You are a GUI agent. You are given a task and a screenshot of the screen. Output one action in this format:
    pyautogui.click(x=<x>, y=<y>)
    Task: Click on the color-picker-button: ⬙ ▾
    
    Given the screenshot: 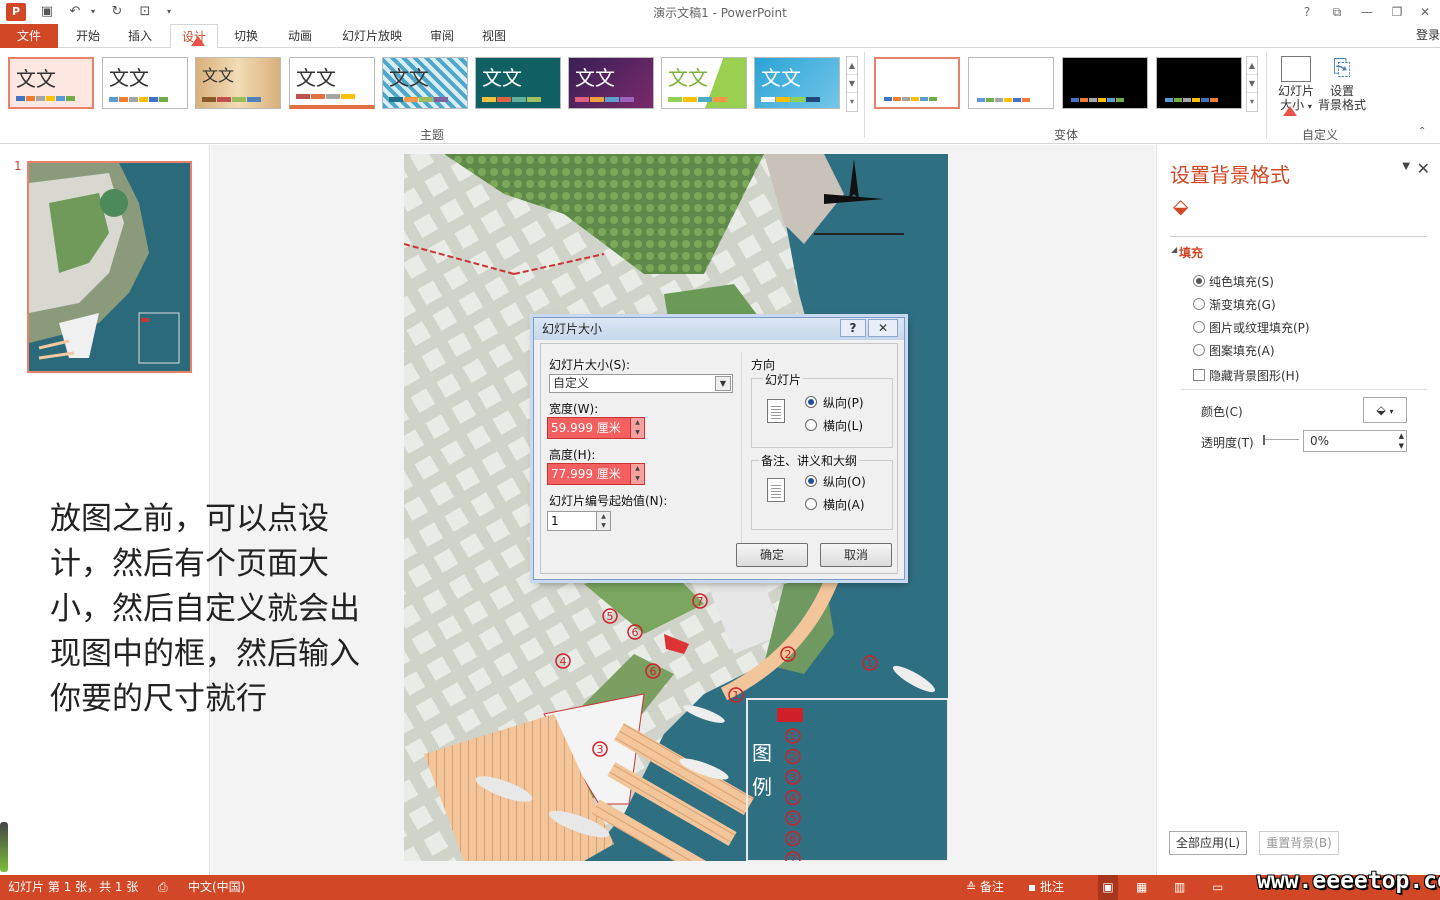 What is the action you would take?
    pyautogui.click(x=1385, y=410)
    